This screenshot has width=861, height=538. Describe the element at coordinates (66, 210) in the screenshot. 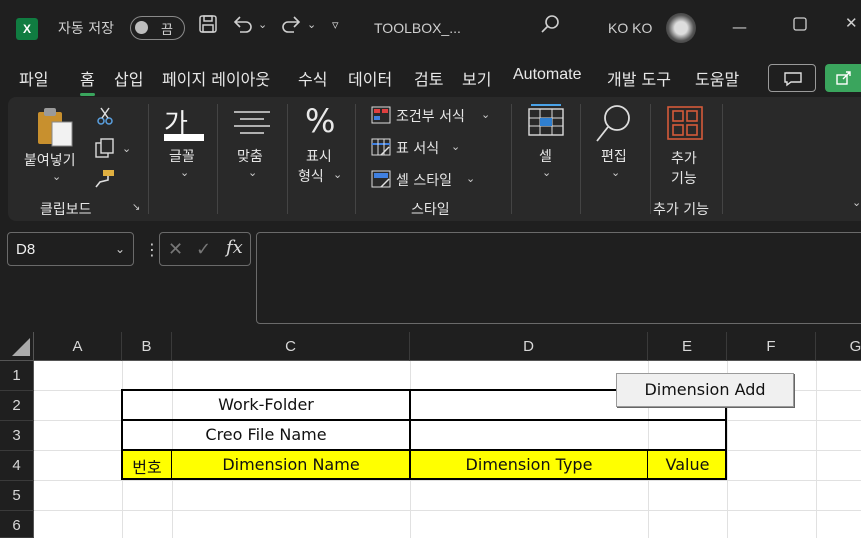

I see `clipboard-group-label: 클립보드` at that location.